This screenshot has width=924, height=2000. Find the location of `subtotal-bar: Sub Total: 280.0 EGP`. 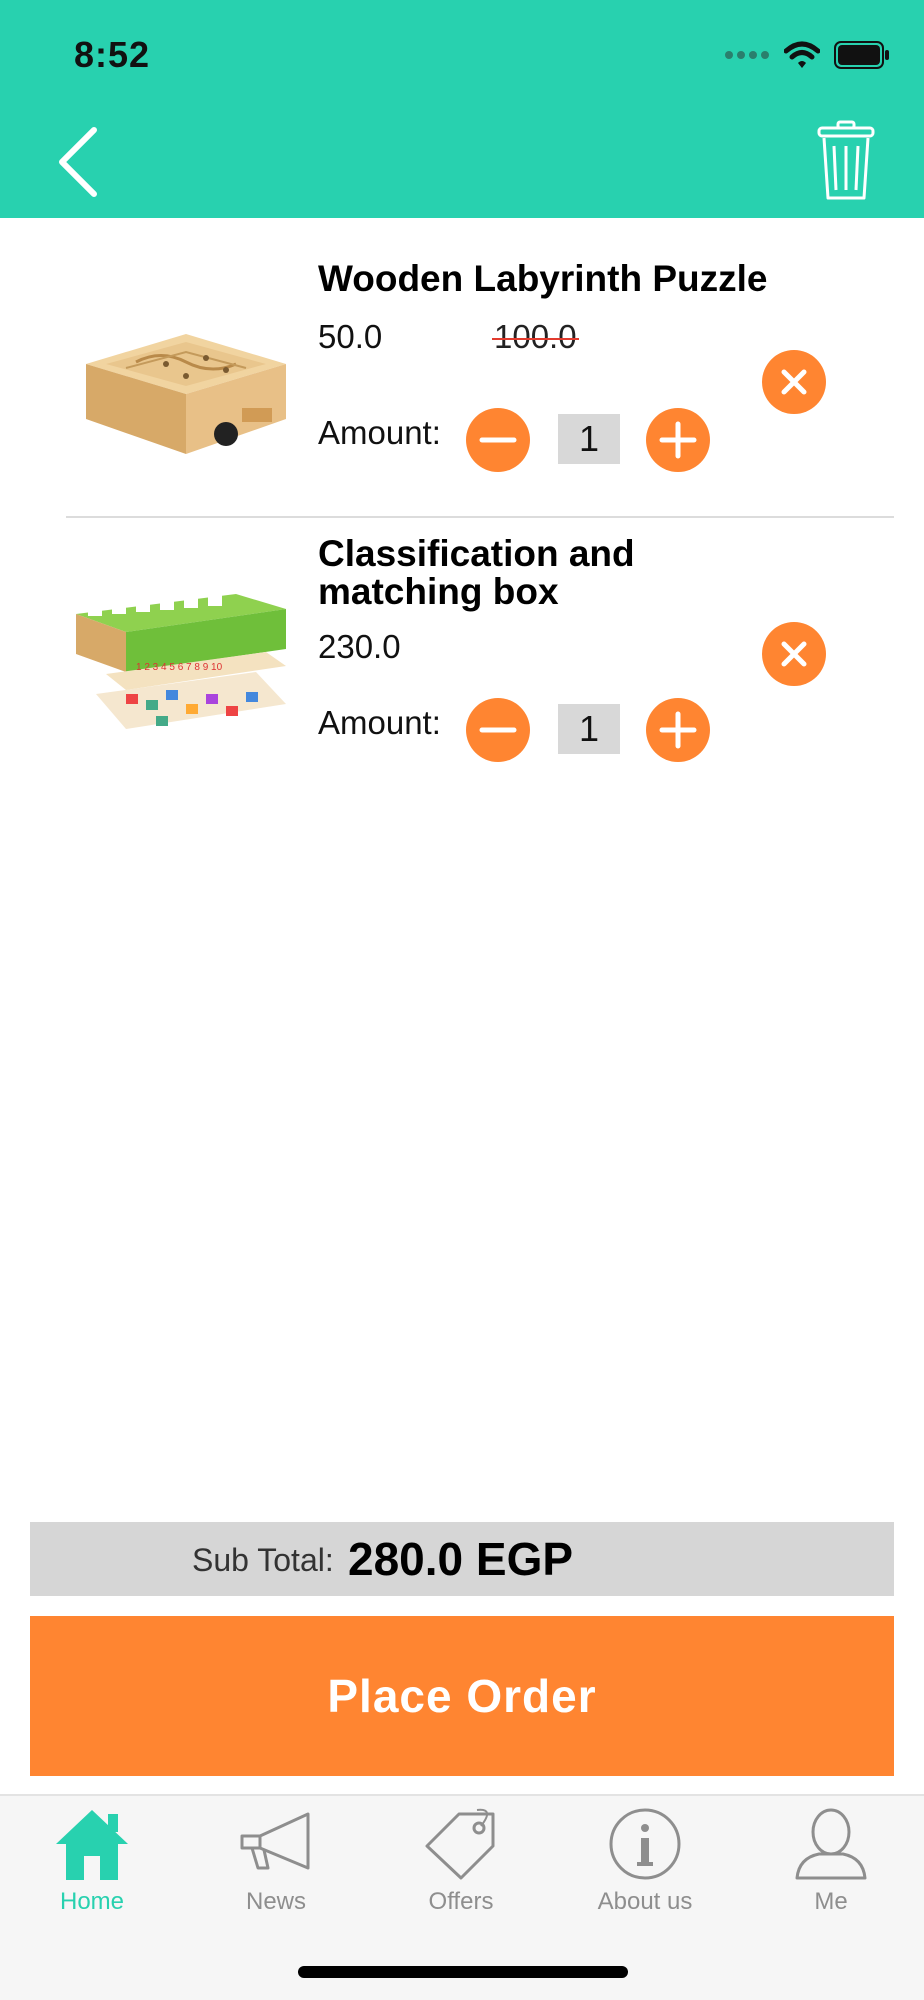

subtotal-bar: Sub Total: 280.0 EGP is located at coordinates (462, 1559).